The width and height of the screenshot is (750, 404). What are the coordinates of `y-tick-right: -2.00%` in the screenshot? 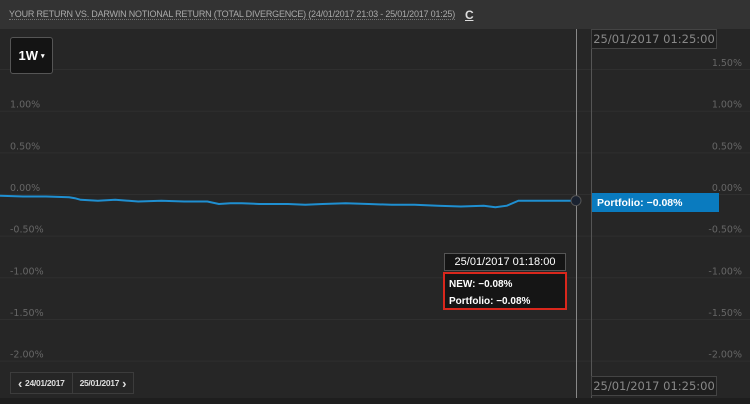 It's located at (725, 355).